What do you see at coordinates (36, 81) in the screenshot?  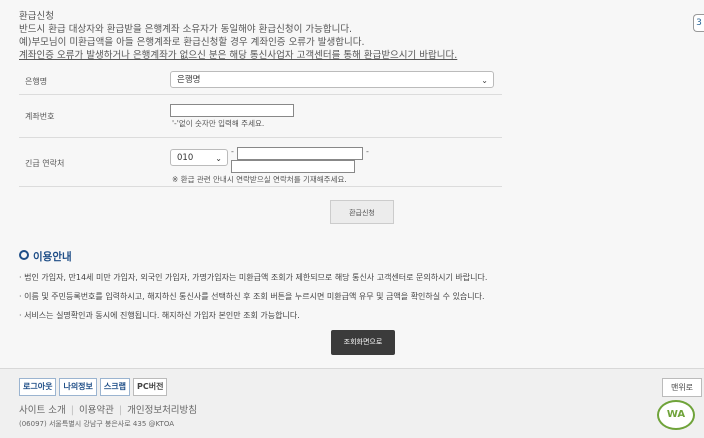 I see `bank-label: 은행명` at bounding box center [36, 81].